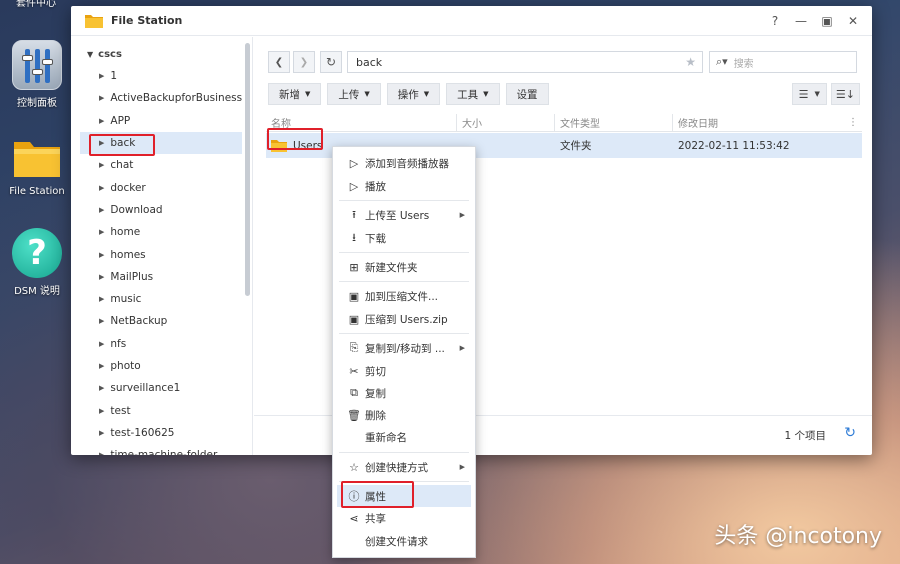  What do you see at coordinates (845, 94) in the screenshot?
I see `sort-button: ☰↓` at bounding box center [845, 94].